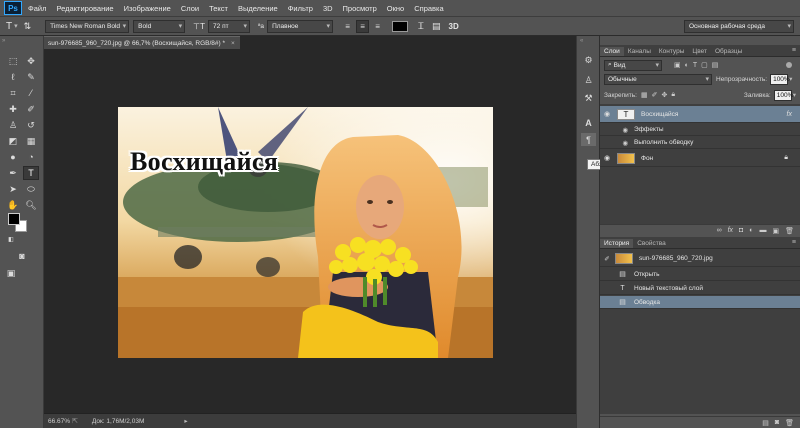  What do you see at coordinates (37, 8) in the screenshot?
I see `menu-file: Файл` at bounding box center [37, 8].